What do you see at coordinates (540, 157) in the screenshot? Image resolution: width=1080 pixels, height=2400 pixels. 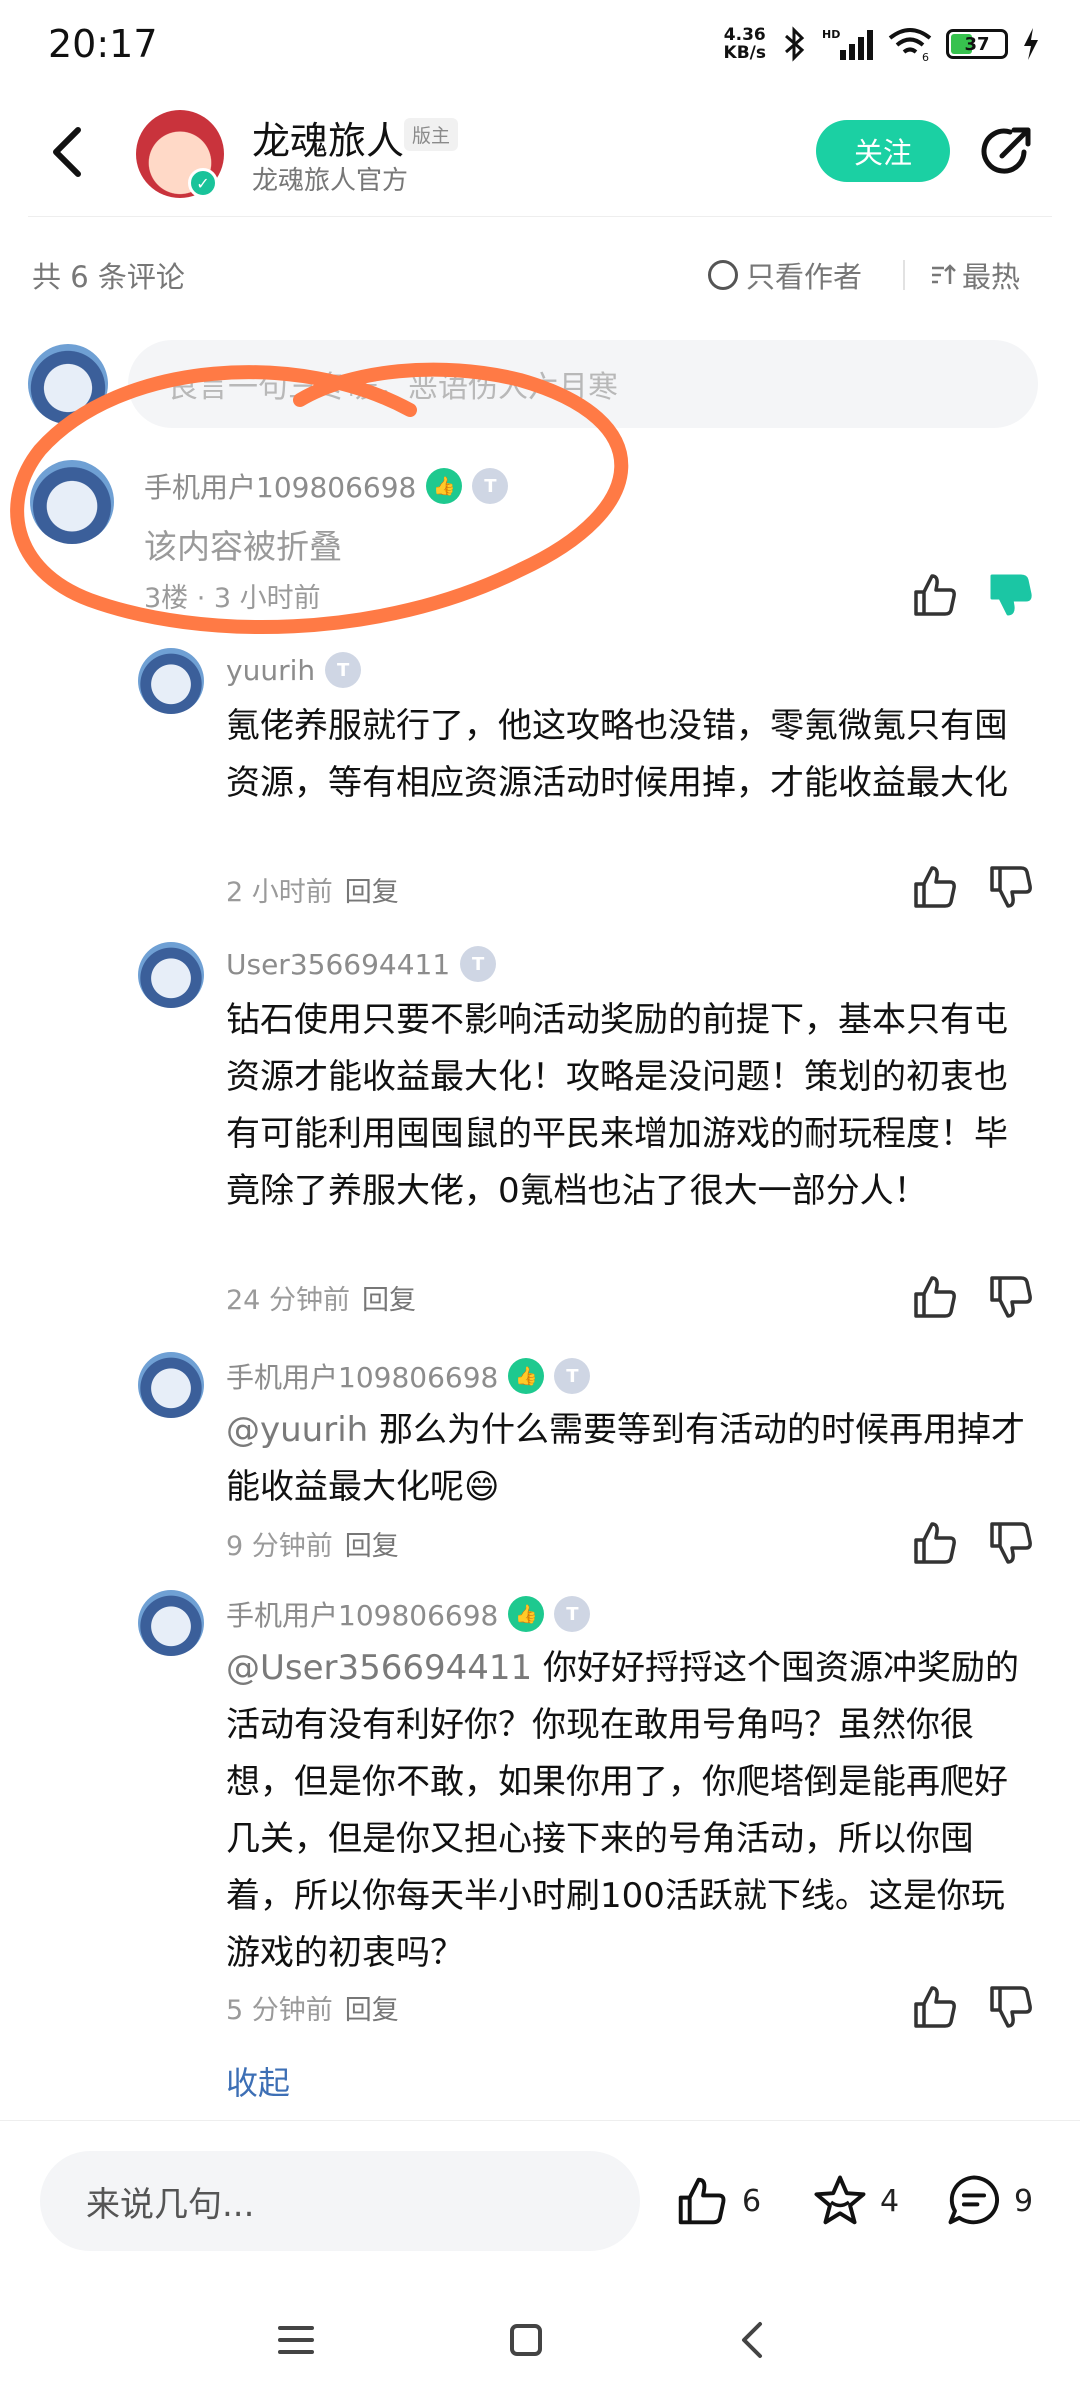 I see `post-header: ✓ 龙魂旅人 版主 龙魂旅人官方 关注` at bounding box center [540, 157].